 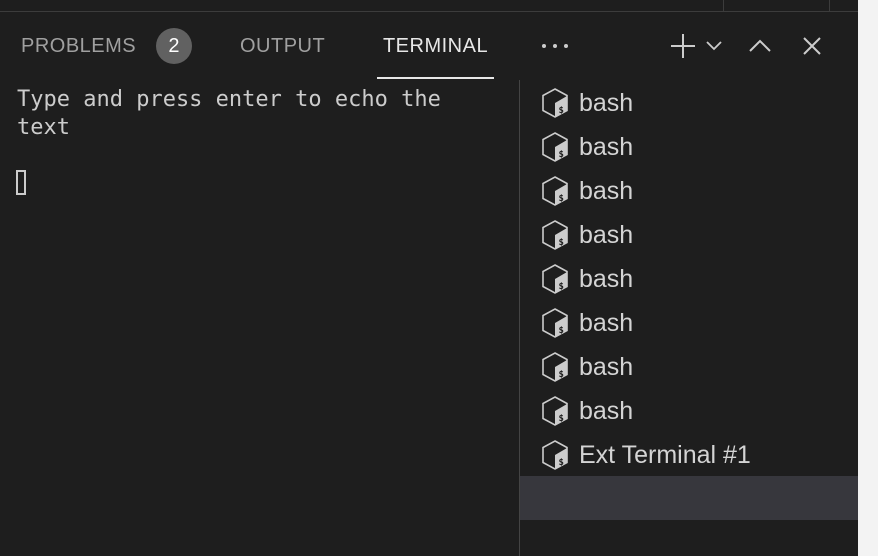 I want to click on tab-terminal-label: TERMINAL, so click(x=435, y=45).